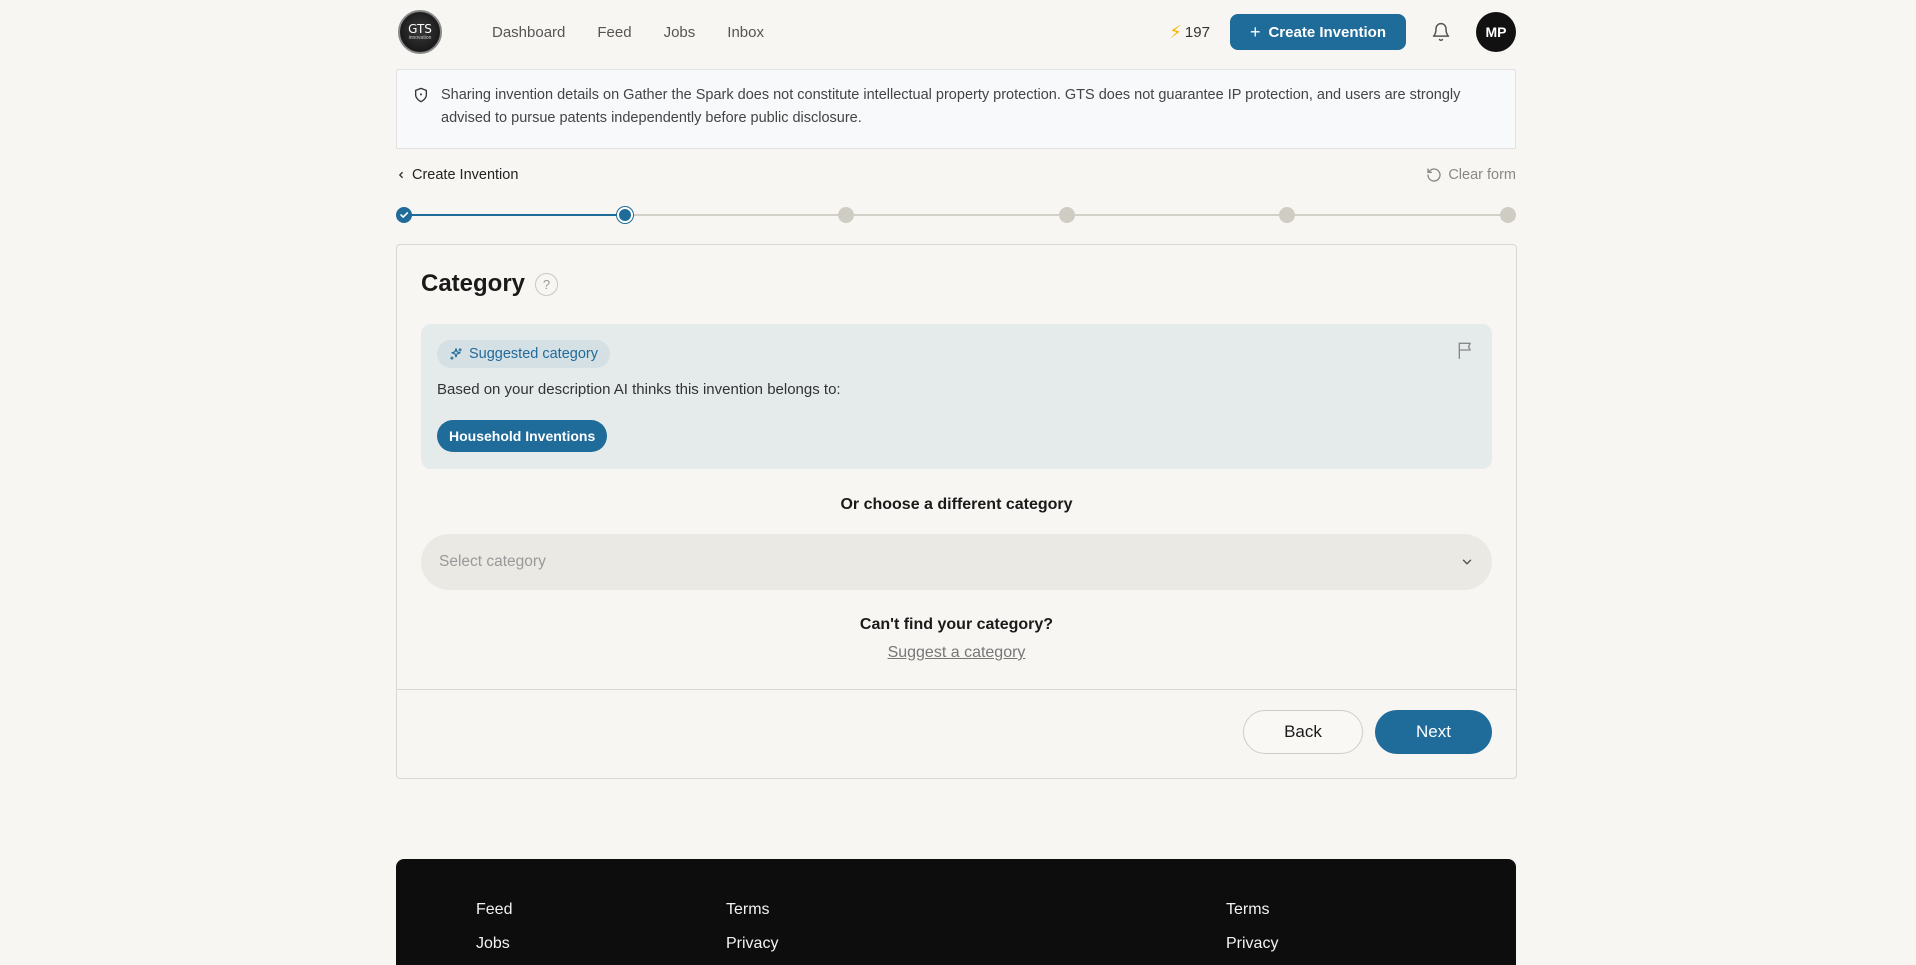  Describe the element at coordinates (745, 32) in the screenshot. I see `nav-inbox: Inbox` at that location.